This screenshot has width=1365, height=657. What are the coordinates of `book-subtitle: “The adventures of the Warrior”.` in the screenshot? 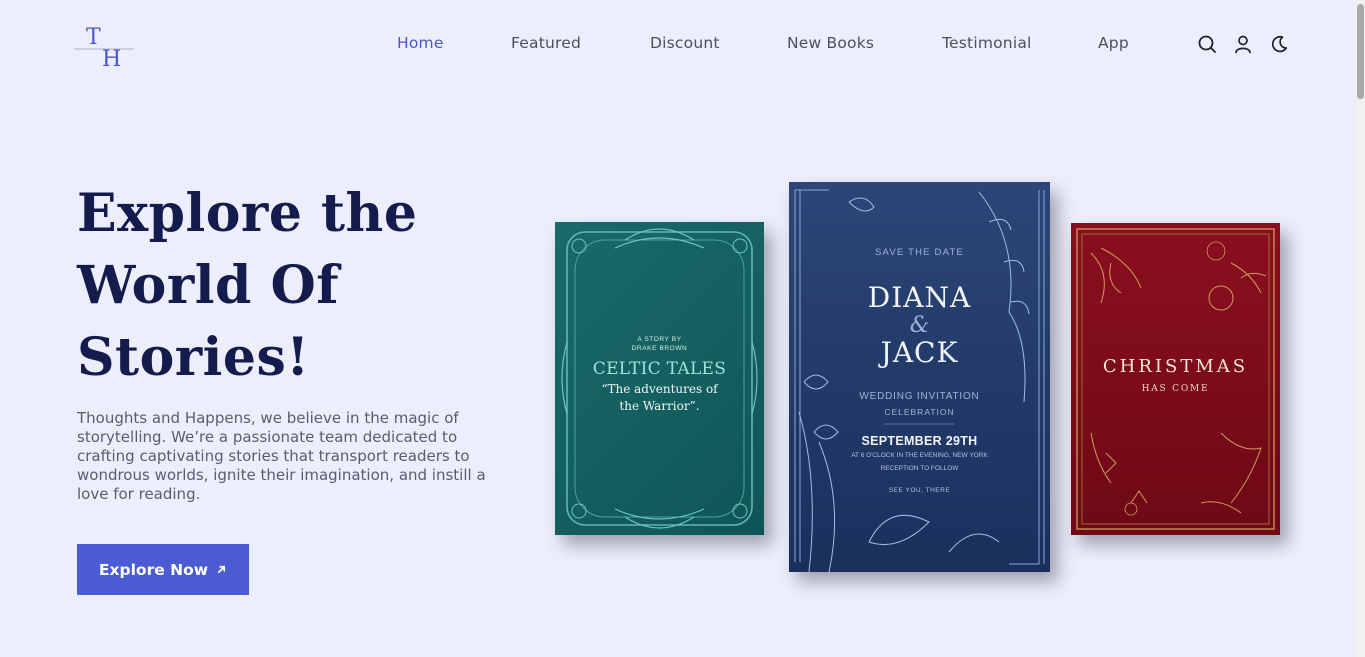 It's located at (659, 397).